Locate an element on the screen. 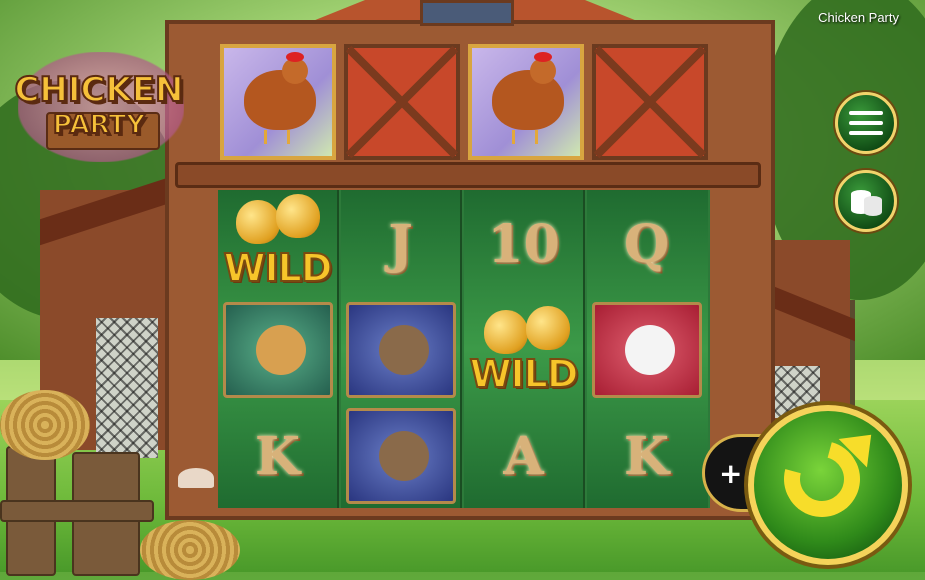  menu-button is located at coordinates (866, 123).